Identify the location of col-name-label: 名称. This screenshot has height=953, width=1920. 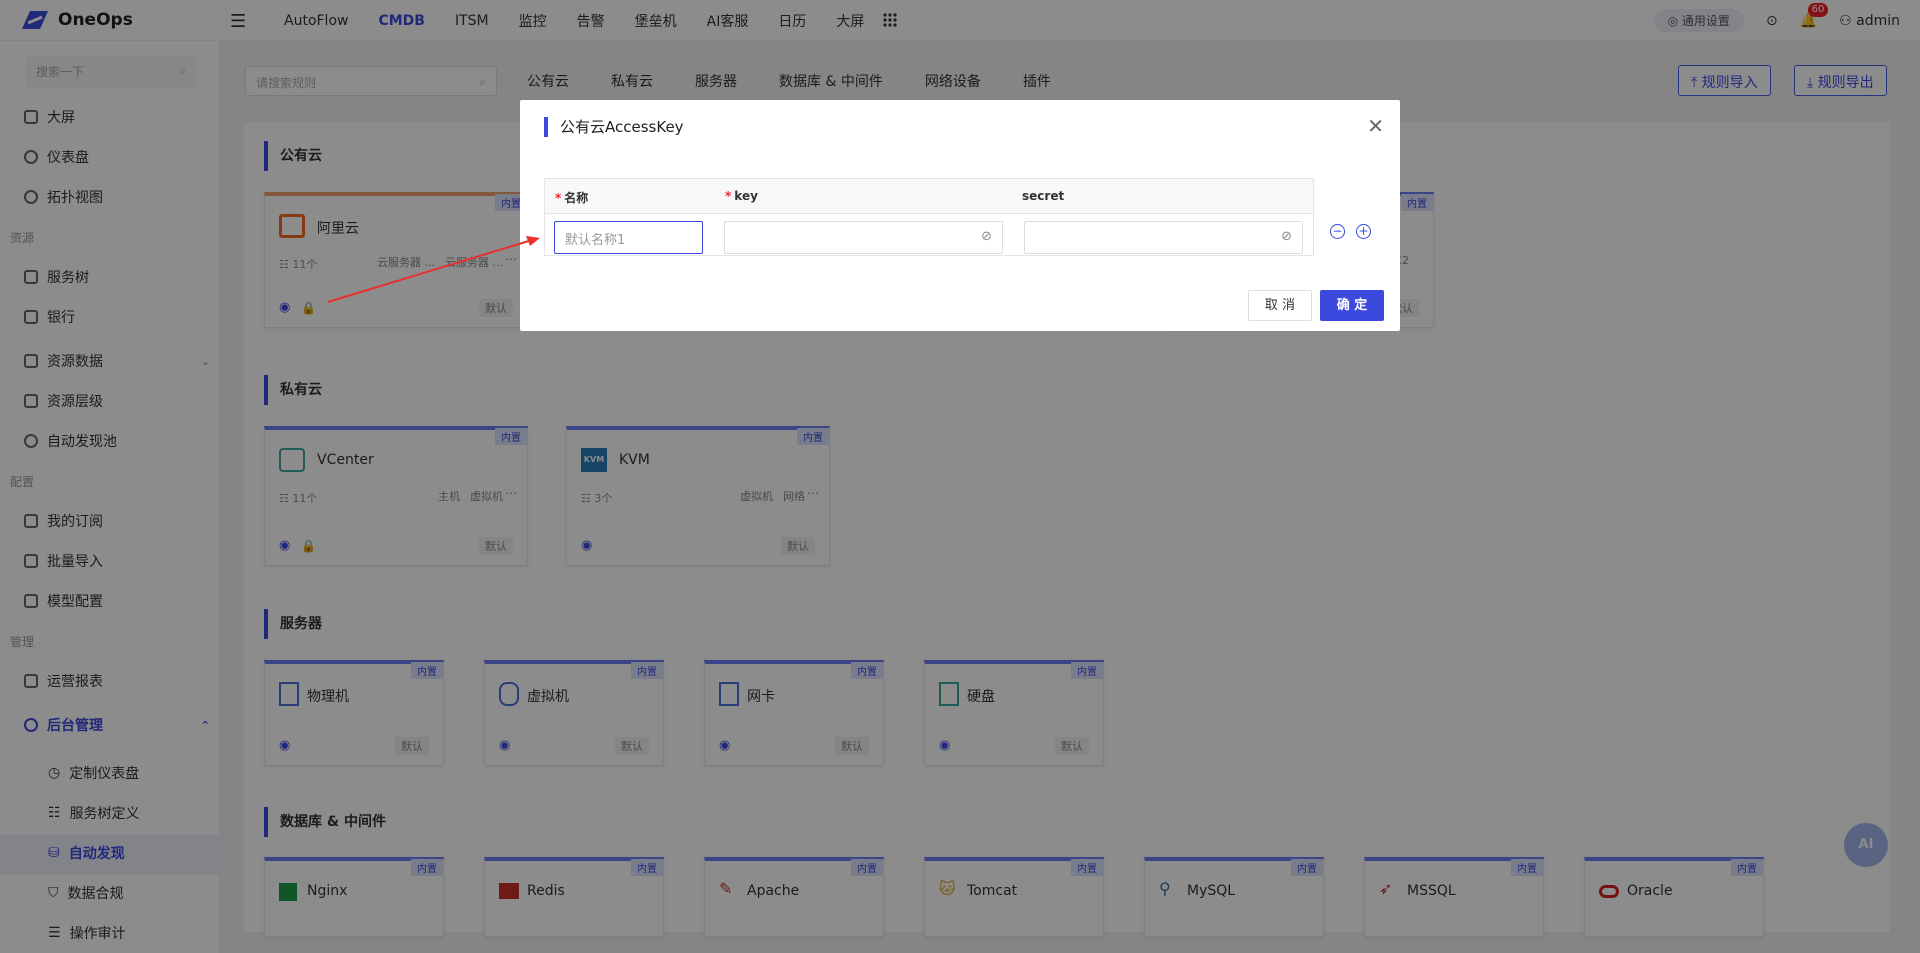
(576, 198).